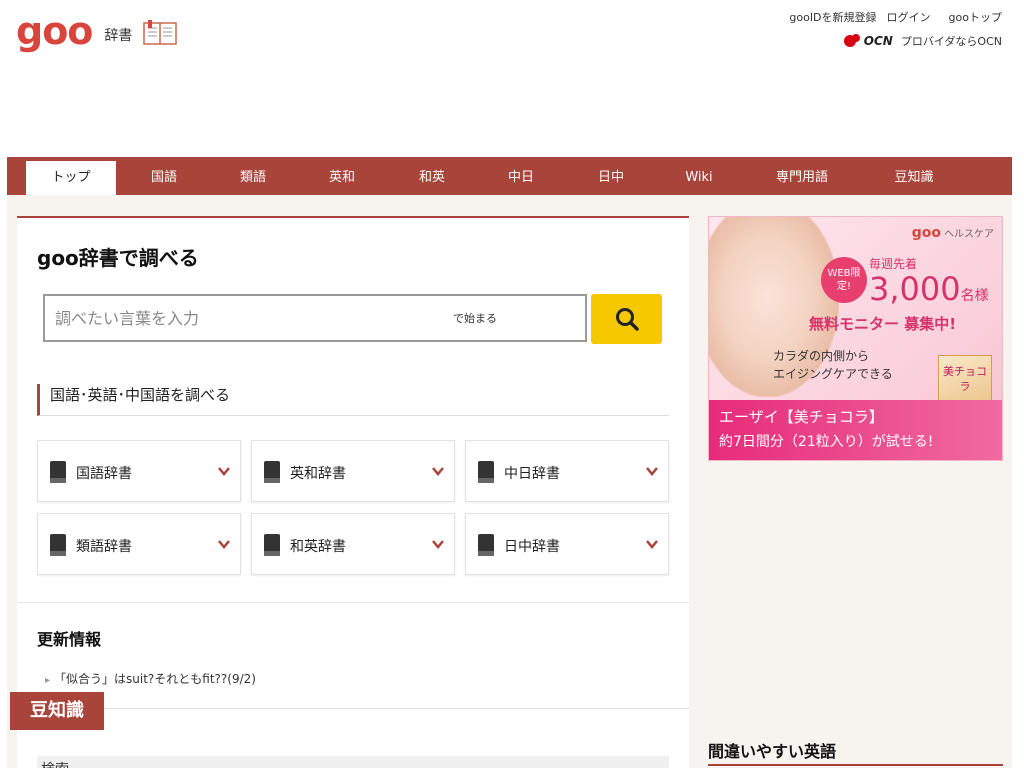 The image size is (1024, 768). What do you see at coordinates (71, 178) in the screenshot?
I see `nav-tab-top: トップ` at bounding box center [71, 178].